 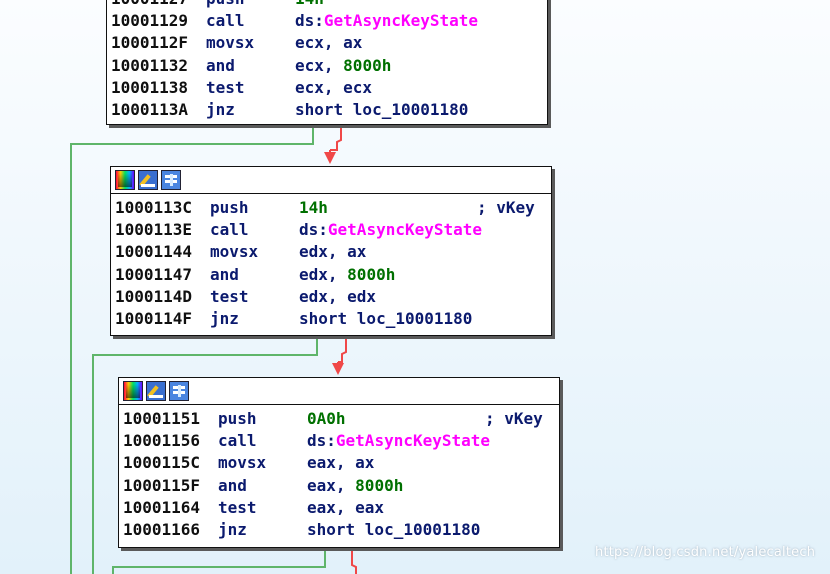 I want to click on address: 10001132, so click(x=150, y=65).